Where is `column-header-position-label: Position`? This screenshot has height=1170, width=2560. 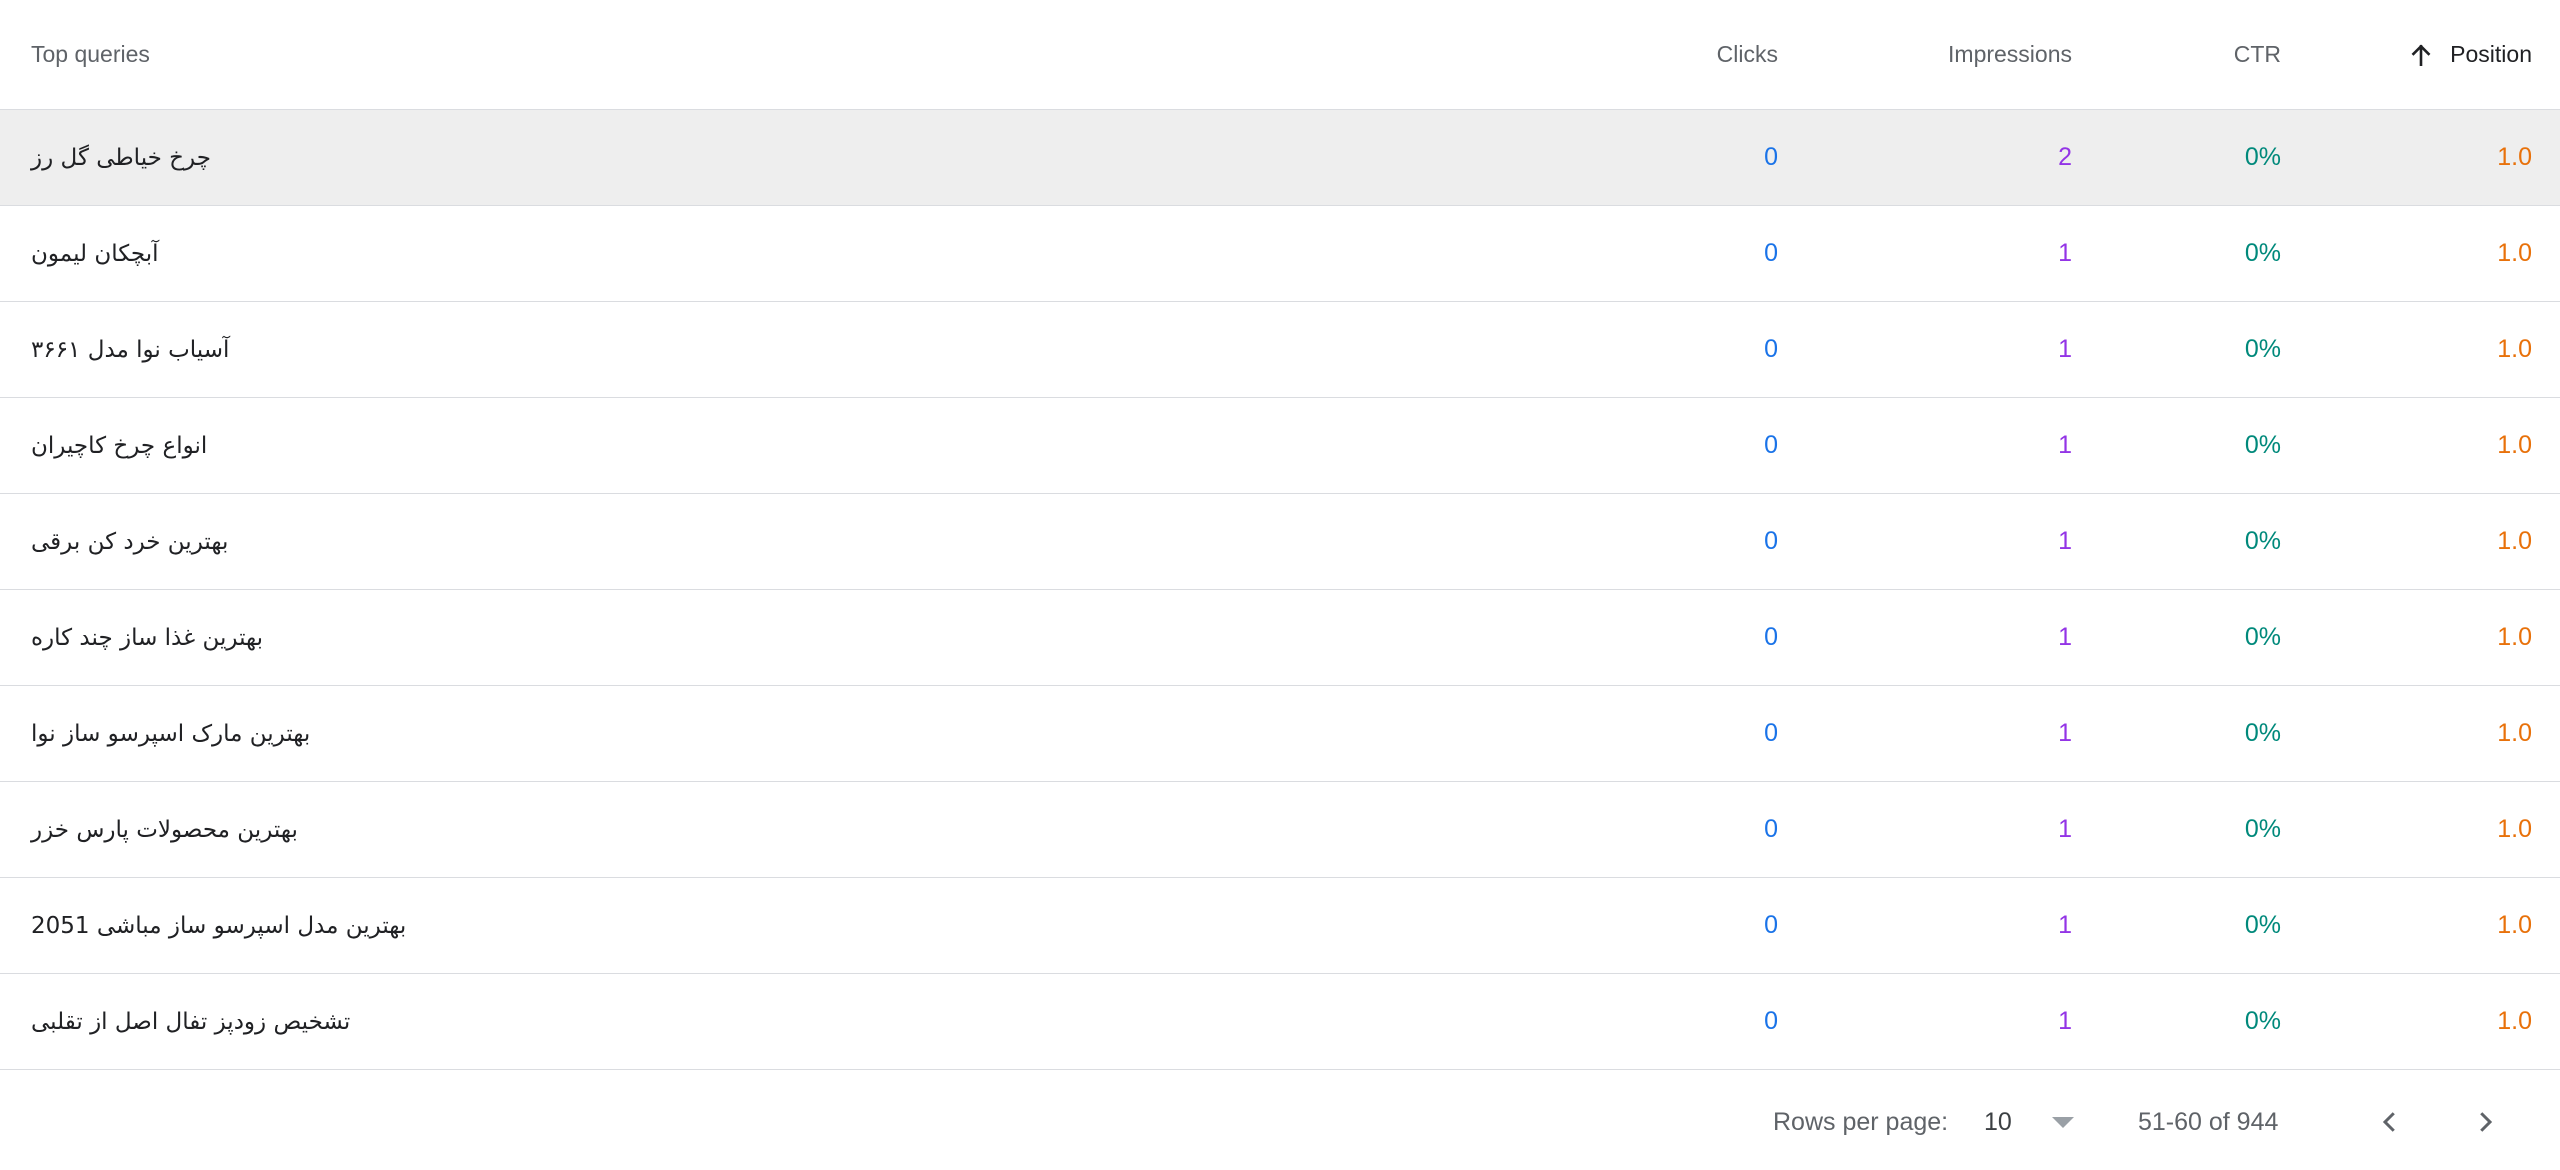
column-header-position-label: Position is located at coordinates (2491, 54).